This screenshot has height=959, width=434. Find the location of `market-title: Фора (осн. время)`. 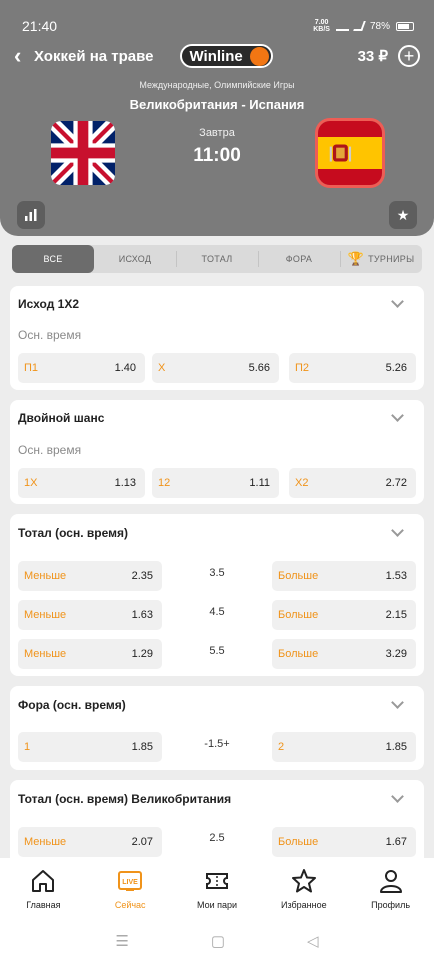

market-title: Фора (осн. время) is located at coordinates (72, 705).